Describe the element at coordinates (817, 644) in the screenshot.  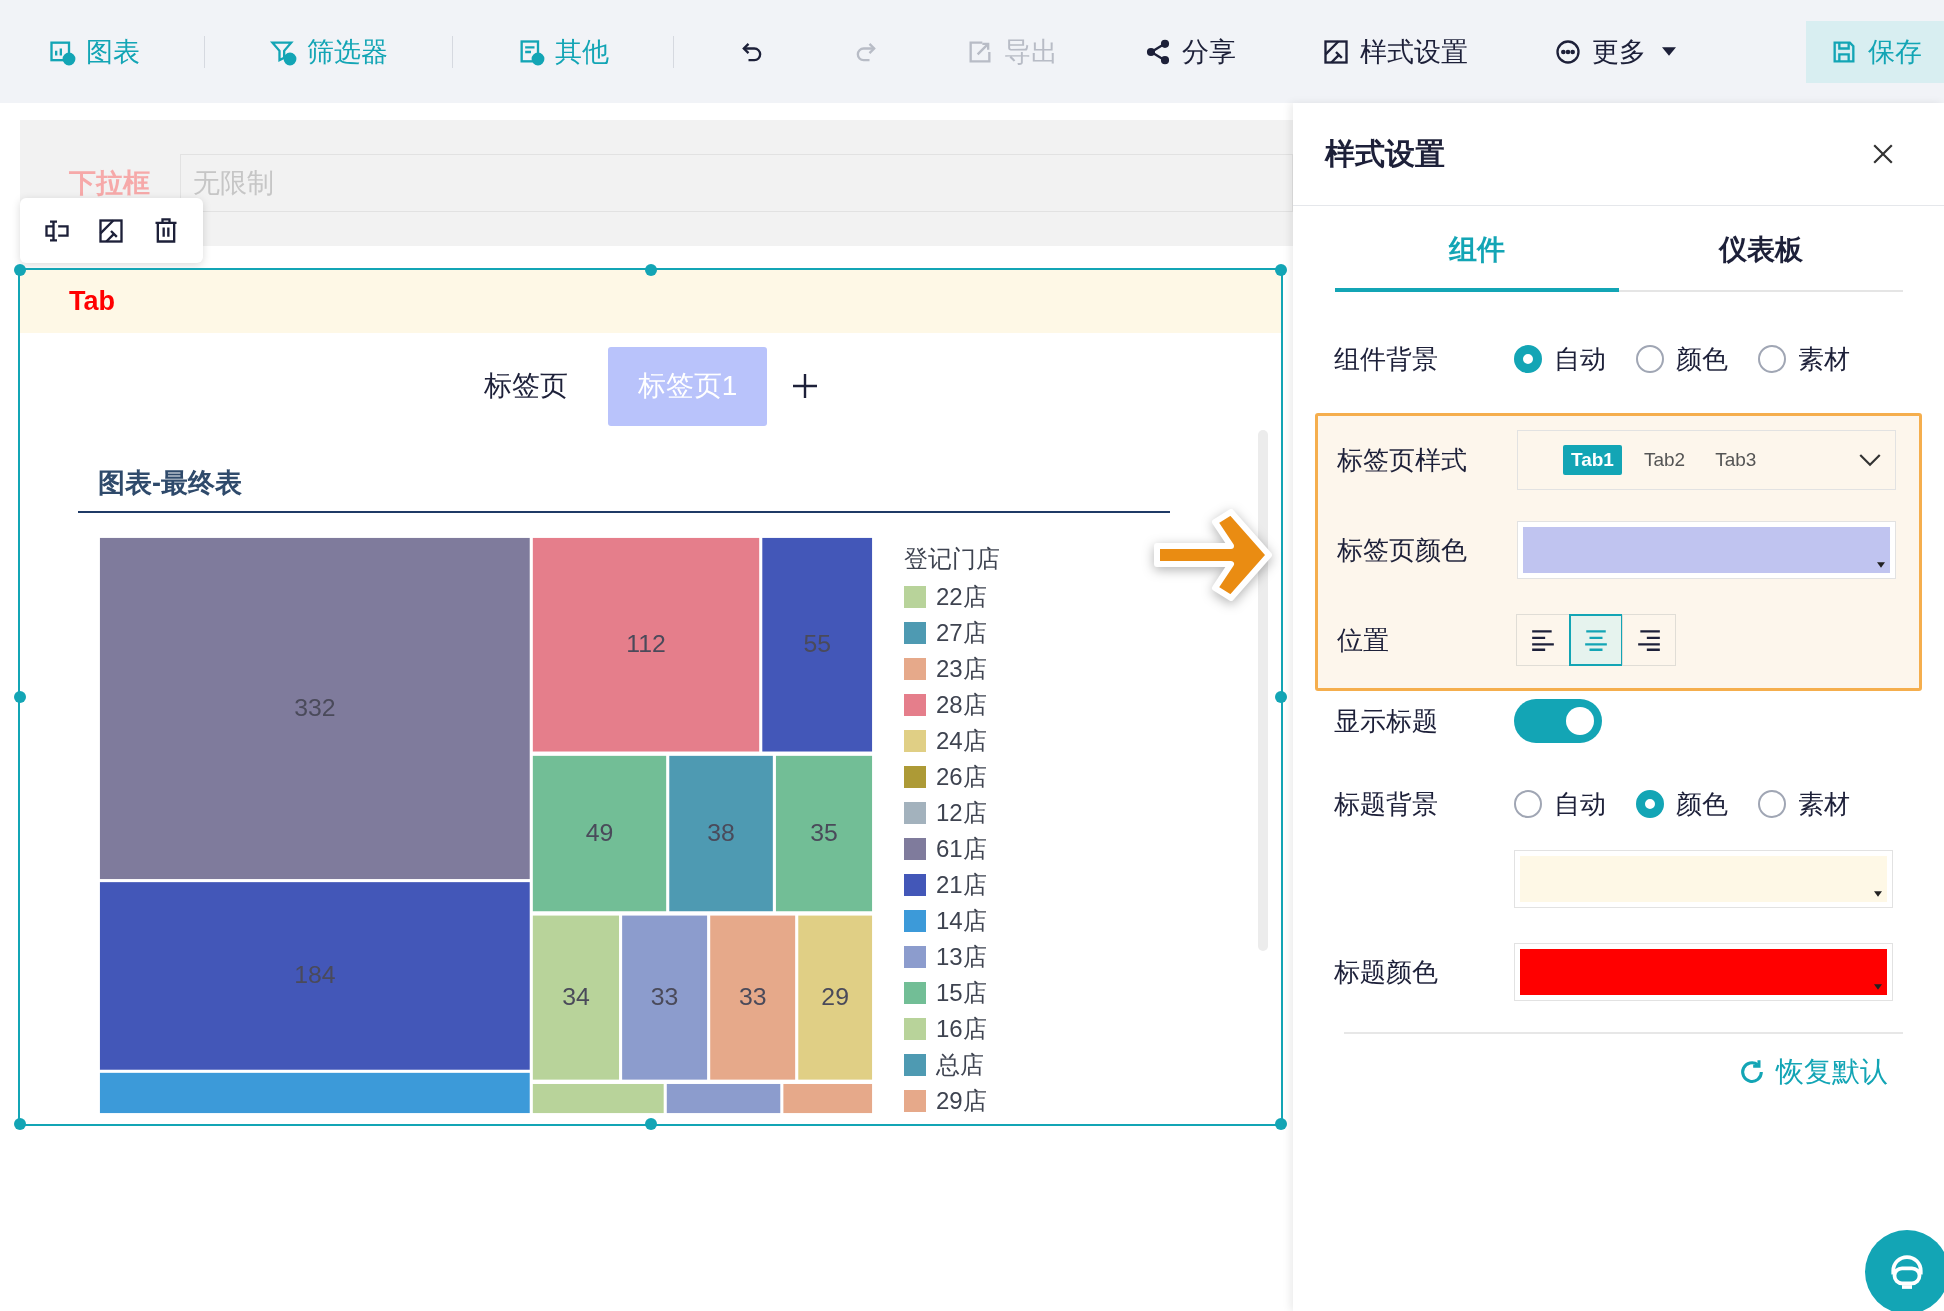
I see `cell-value: 55` at that location.